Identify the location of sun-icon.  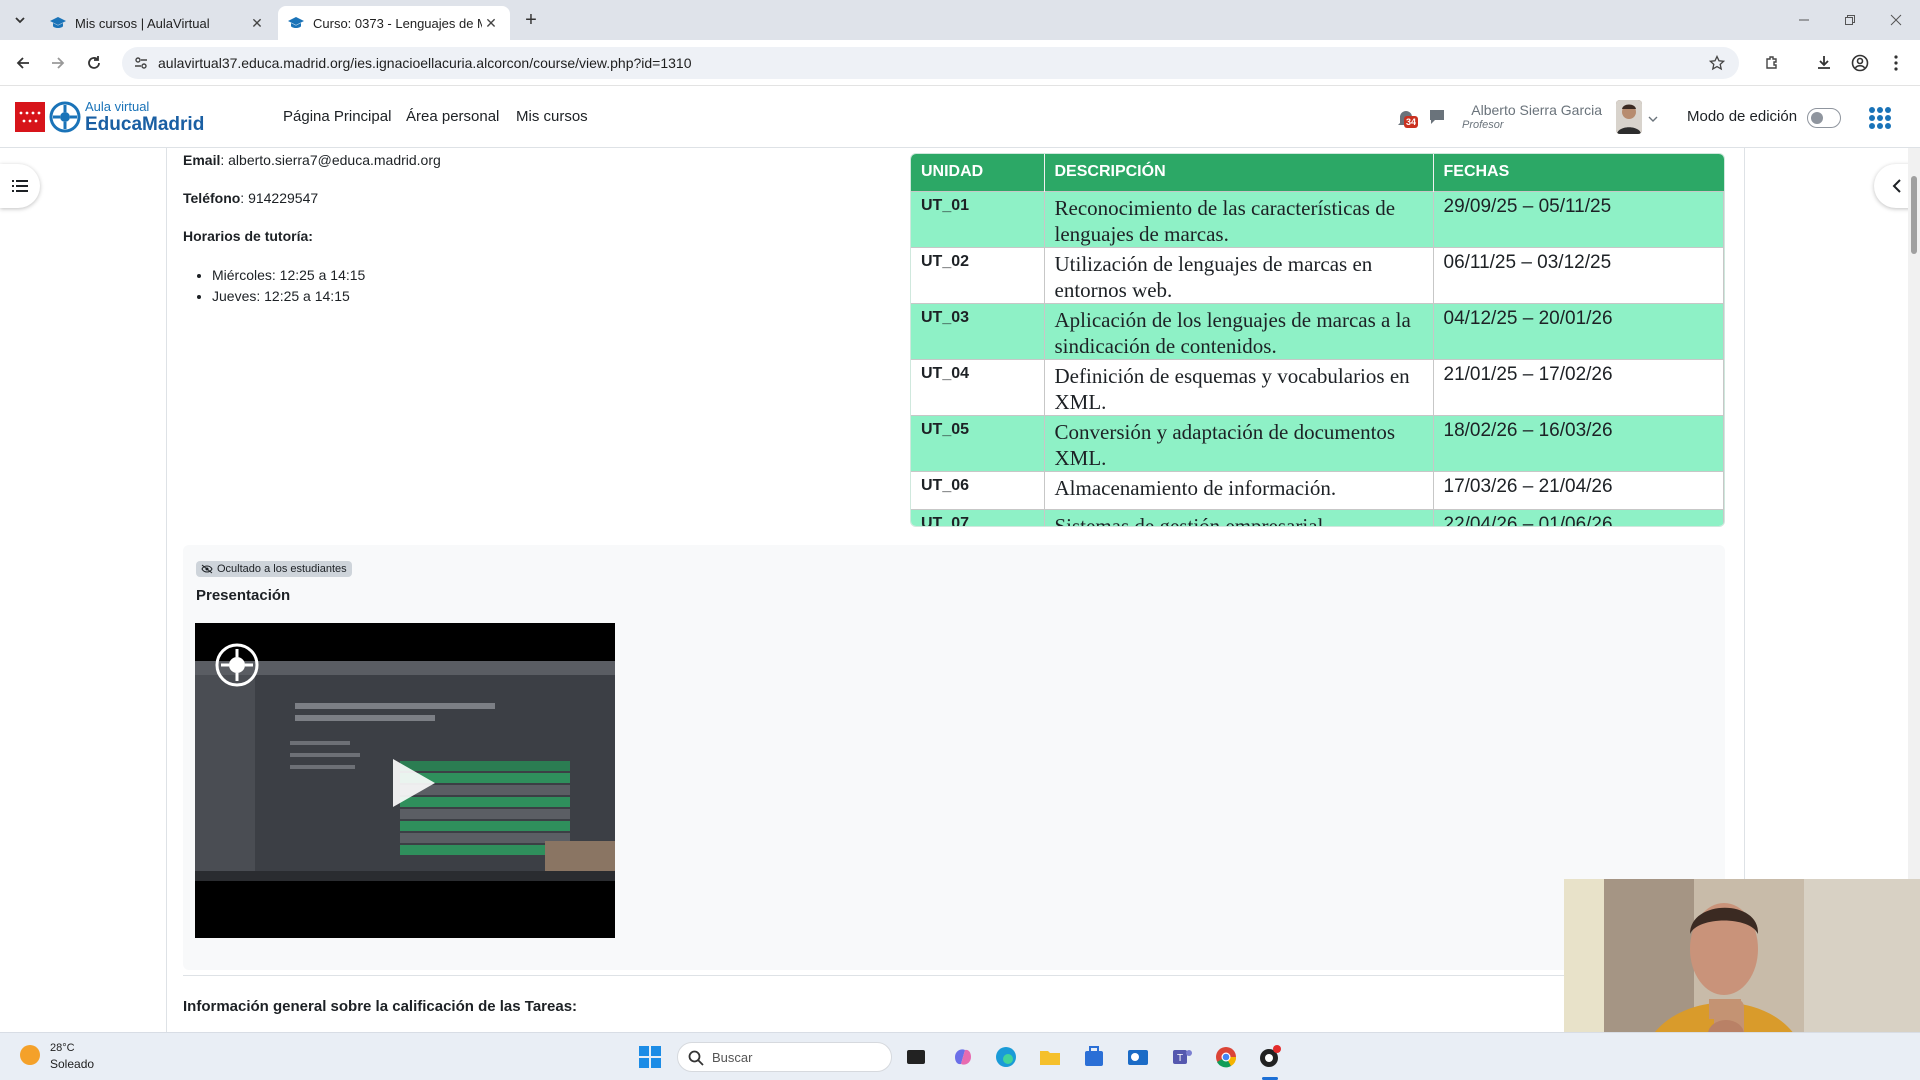
(30, 1055).